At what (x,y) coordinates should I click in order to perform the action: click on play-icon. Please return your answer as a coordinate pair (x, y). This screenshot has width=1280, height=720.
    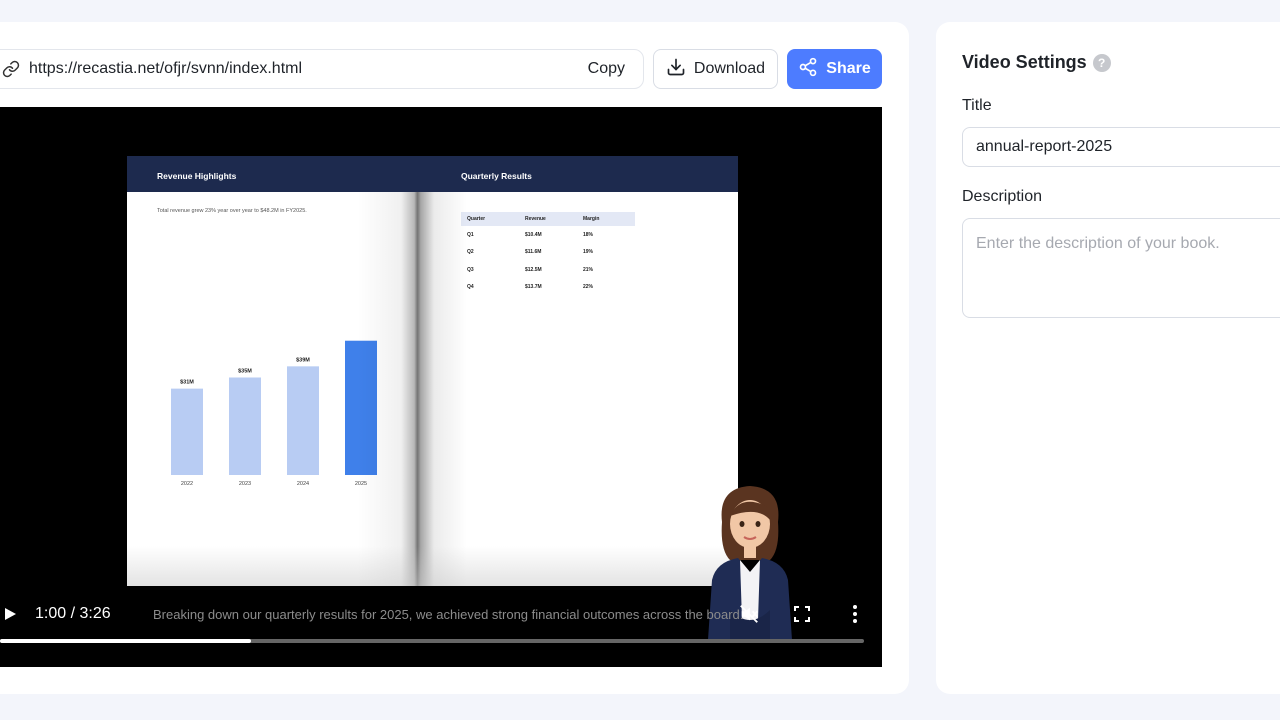
    Looking at the image, I should click on (10, 614).